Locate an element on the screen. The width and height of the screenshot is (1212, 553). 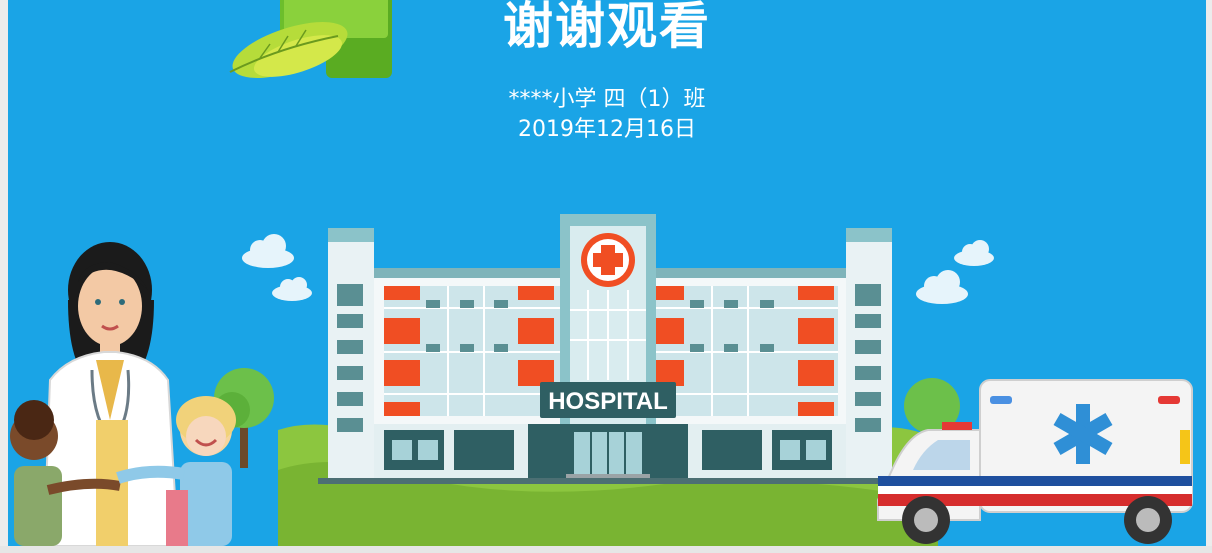
slide-subtitle-class: ****小学 四（1）班 is located at coordinates (607, 99).